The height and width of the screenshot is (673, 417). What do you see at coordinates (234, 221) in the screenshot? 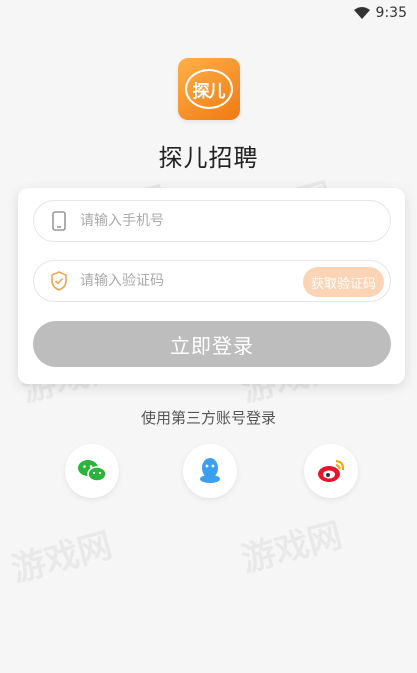
I see `phone-input` at bounding box center [234, 221].